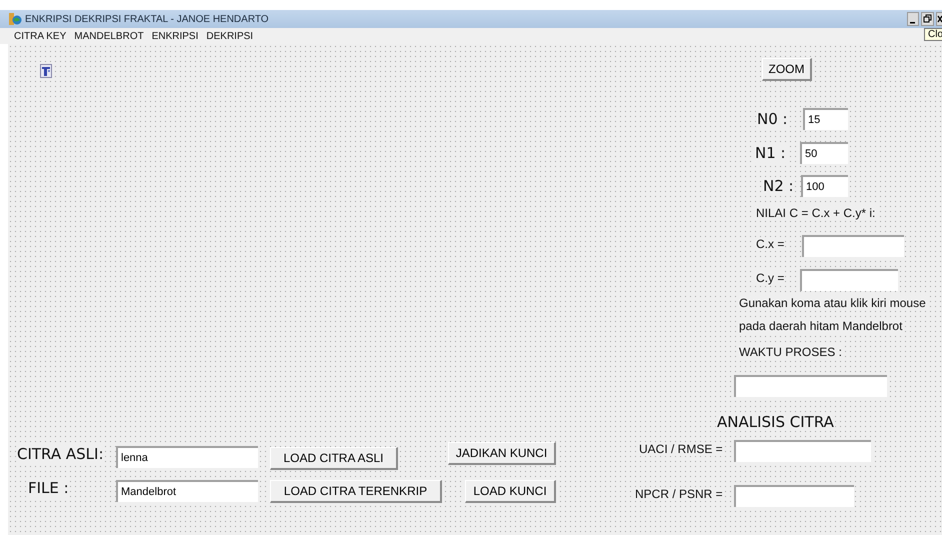 This screenshot has width=942, height=535. Describe the element at coordinates (821, 326) in the screenshot. I see `hint-text: pada daerah hitam Mandelbrot` at that location.